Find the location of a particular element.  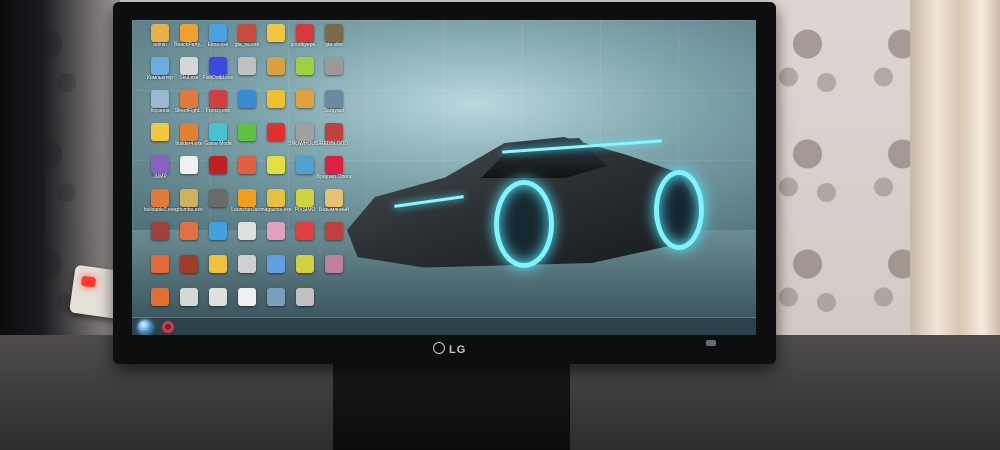

car-wheel-rear is located at coordinates (679, 210).